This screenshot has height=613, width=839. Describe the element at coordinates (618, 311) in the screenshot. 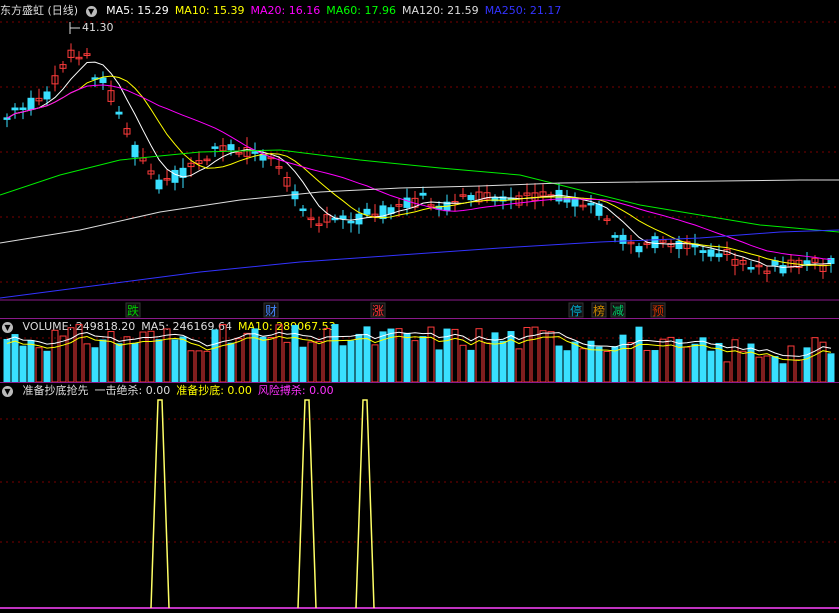

I see `event-tag-5: 减` at that location.